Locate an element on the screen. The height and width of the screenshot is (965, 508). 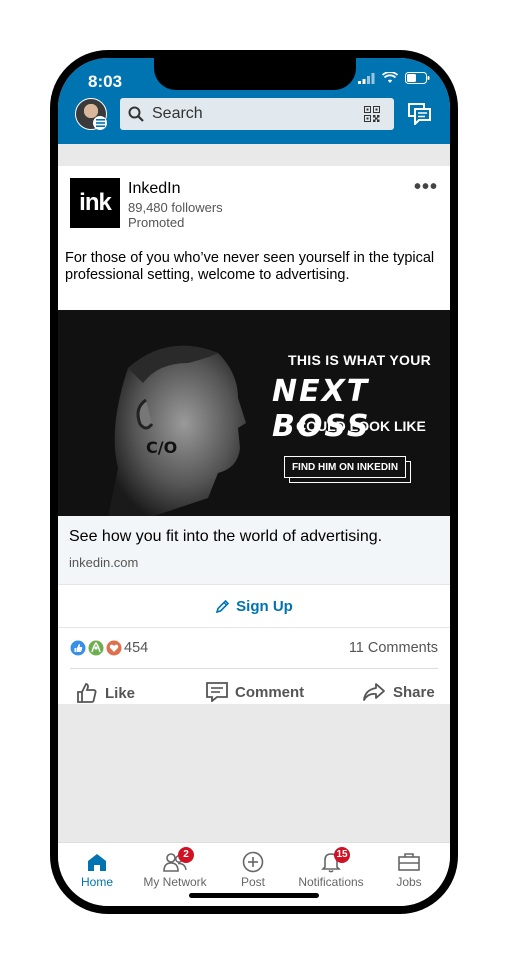
qr-code-icon is located at coordinates (372, 114).